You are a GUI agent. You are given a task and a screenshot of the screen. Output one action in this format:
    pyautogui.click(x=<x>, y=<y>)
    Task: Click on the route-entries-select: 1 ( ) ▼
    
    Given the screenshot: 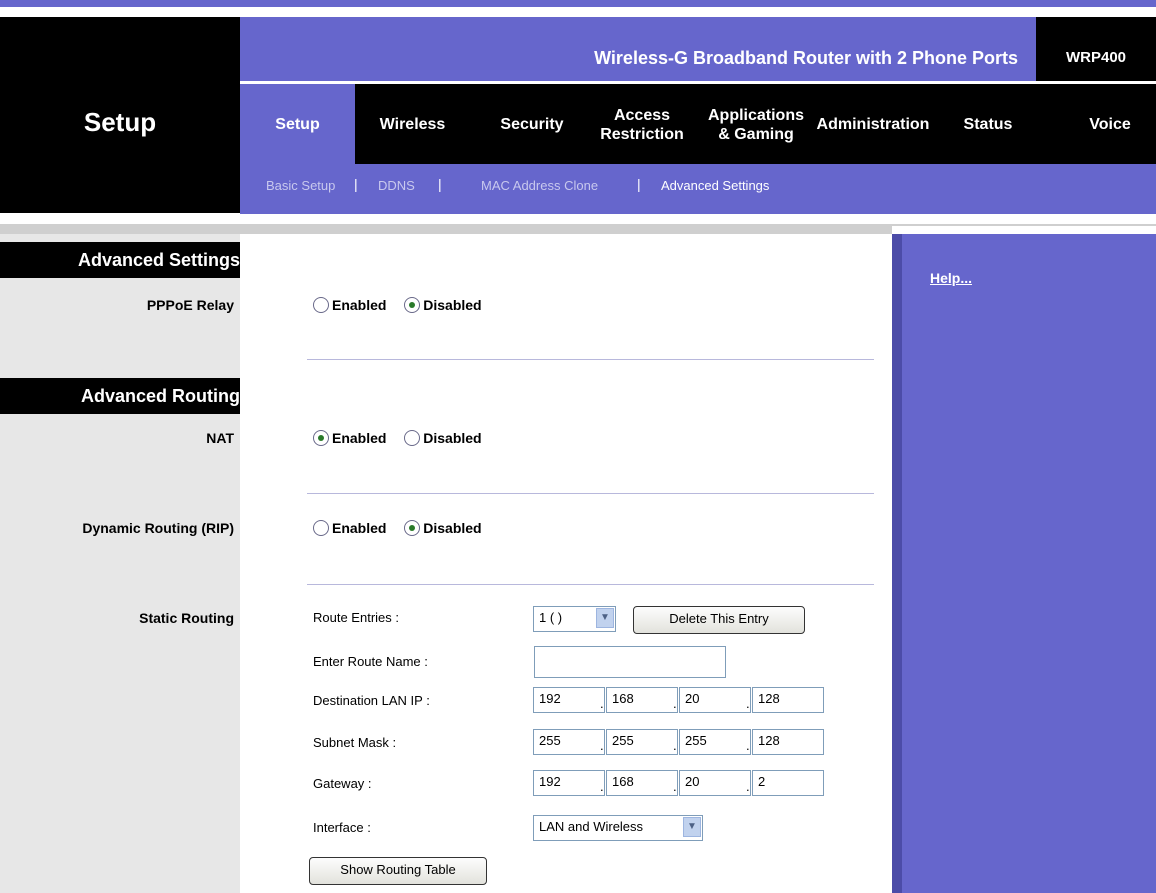 What is the action you would take?
    pyautogui.click(x=574, y=619)
    